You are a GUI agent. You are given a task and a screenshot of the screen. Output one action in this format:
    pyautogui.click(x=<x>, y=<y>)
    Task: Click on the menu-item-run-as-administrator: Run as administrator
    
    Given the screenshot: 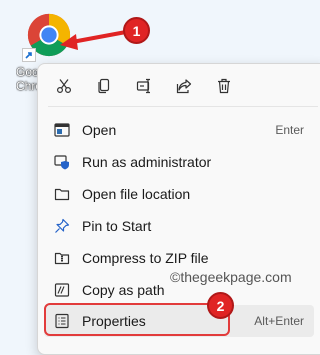 What is the action you would take?
    pyautogui.click(x=179, y=162)
    